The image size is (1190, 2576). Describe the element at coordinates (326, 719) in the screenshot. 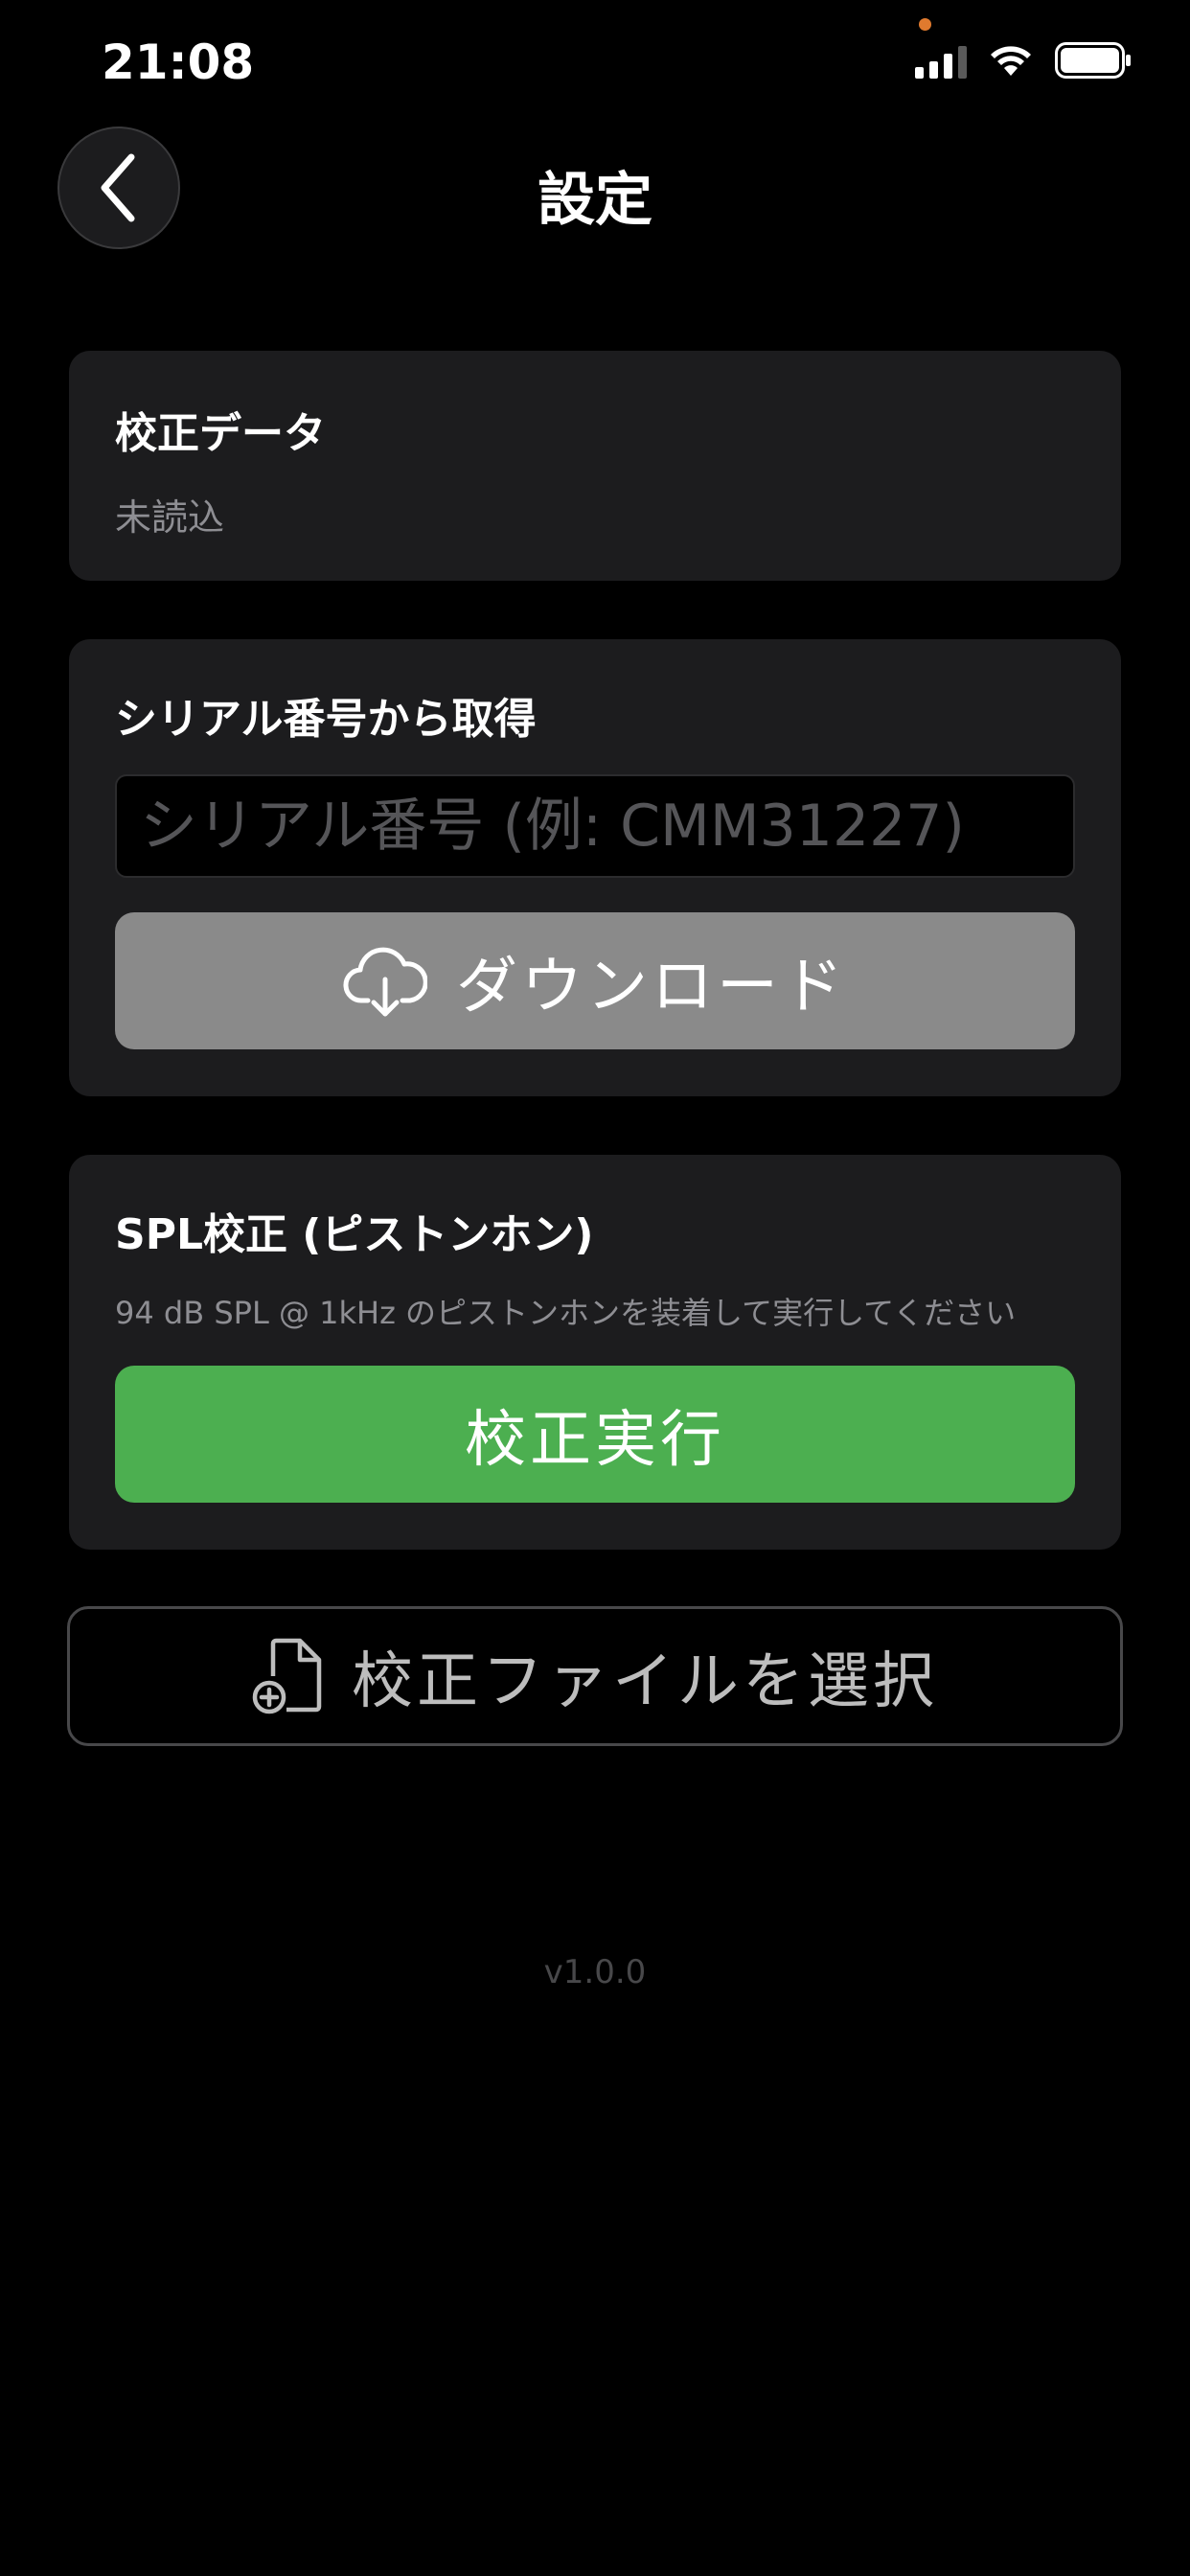

I see `serial-section-title: シリアル番号から取得` at that location.